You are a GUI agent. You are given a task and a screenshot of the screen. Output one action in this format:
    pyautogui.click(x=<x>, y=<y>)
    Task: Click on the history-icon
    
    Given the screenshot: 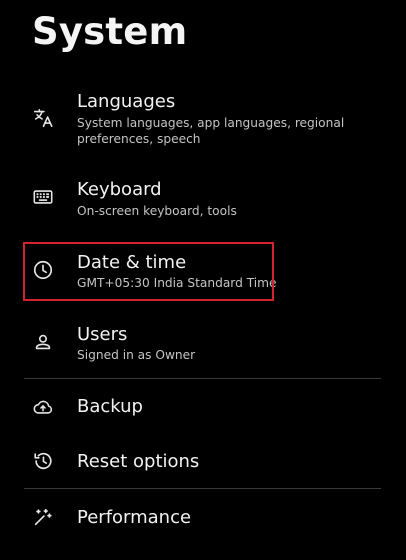 What is the action you would take?
    pyautogui.click(x=43, y=461)
    